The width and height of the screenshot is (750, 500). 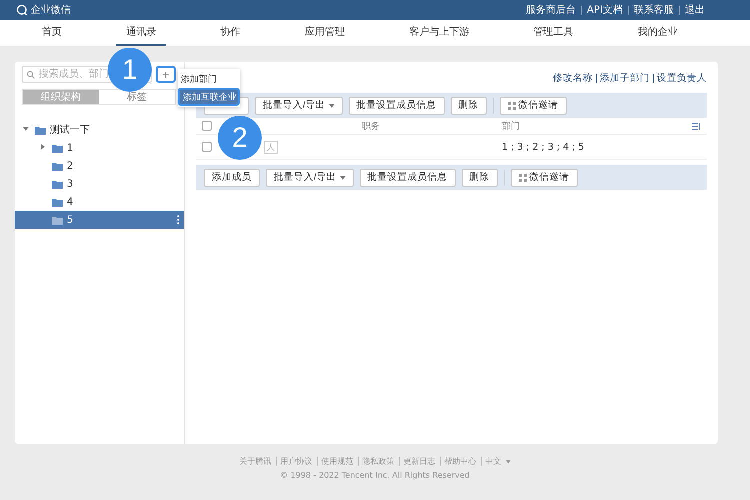 I want to click on step-tooltip: 1, so click(x=130, y=70).